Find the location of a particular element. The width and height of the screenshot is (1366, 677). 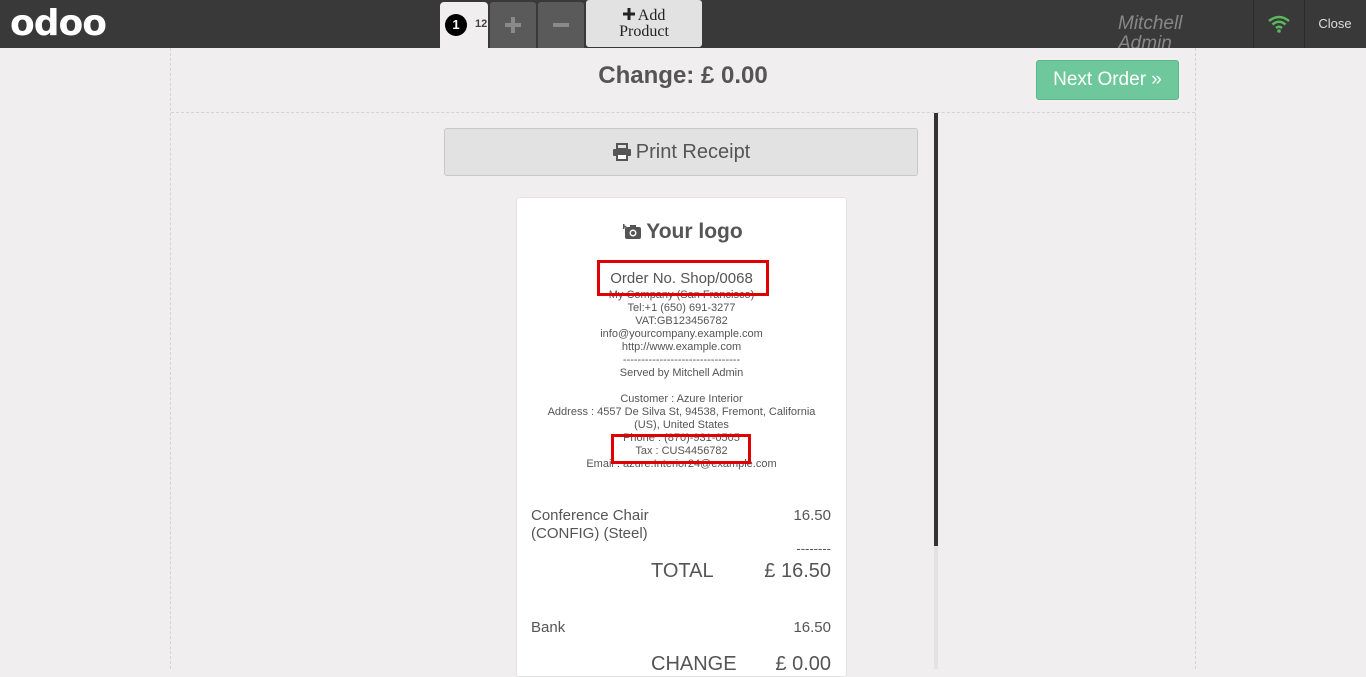

print-receipt-label: Print Receipt is located at coordinates (693, 152).